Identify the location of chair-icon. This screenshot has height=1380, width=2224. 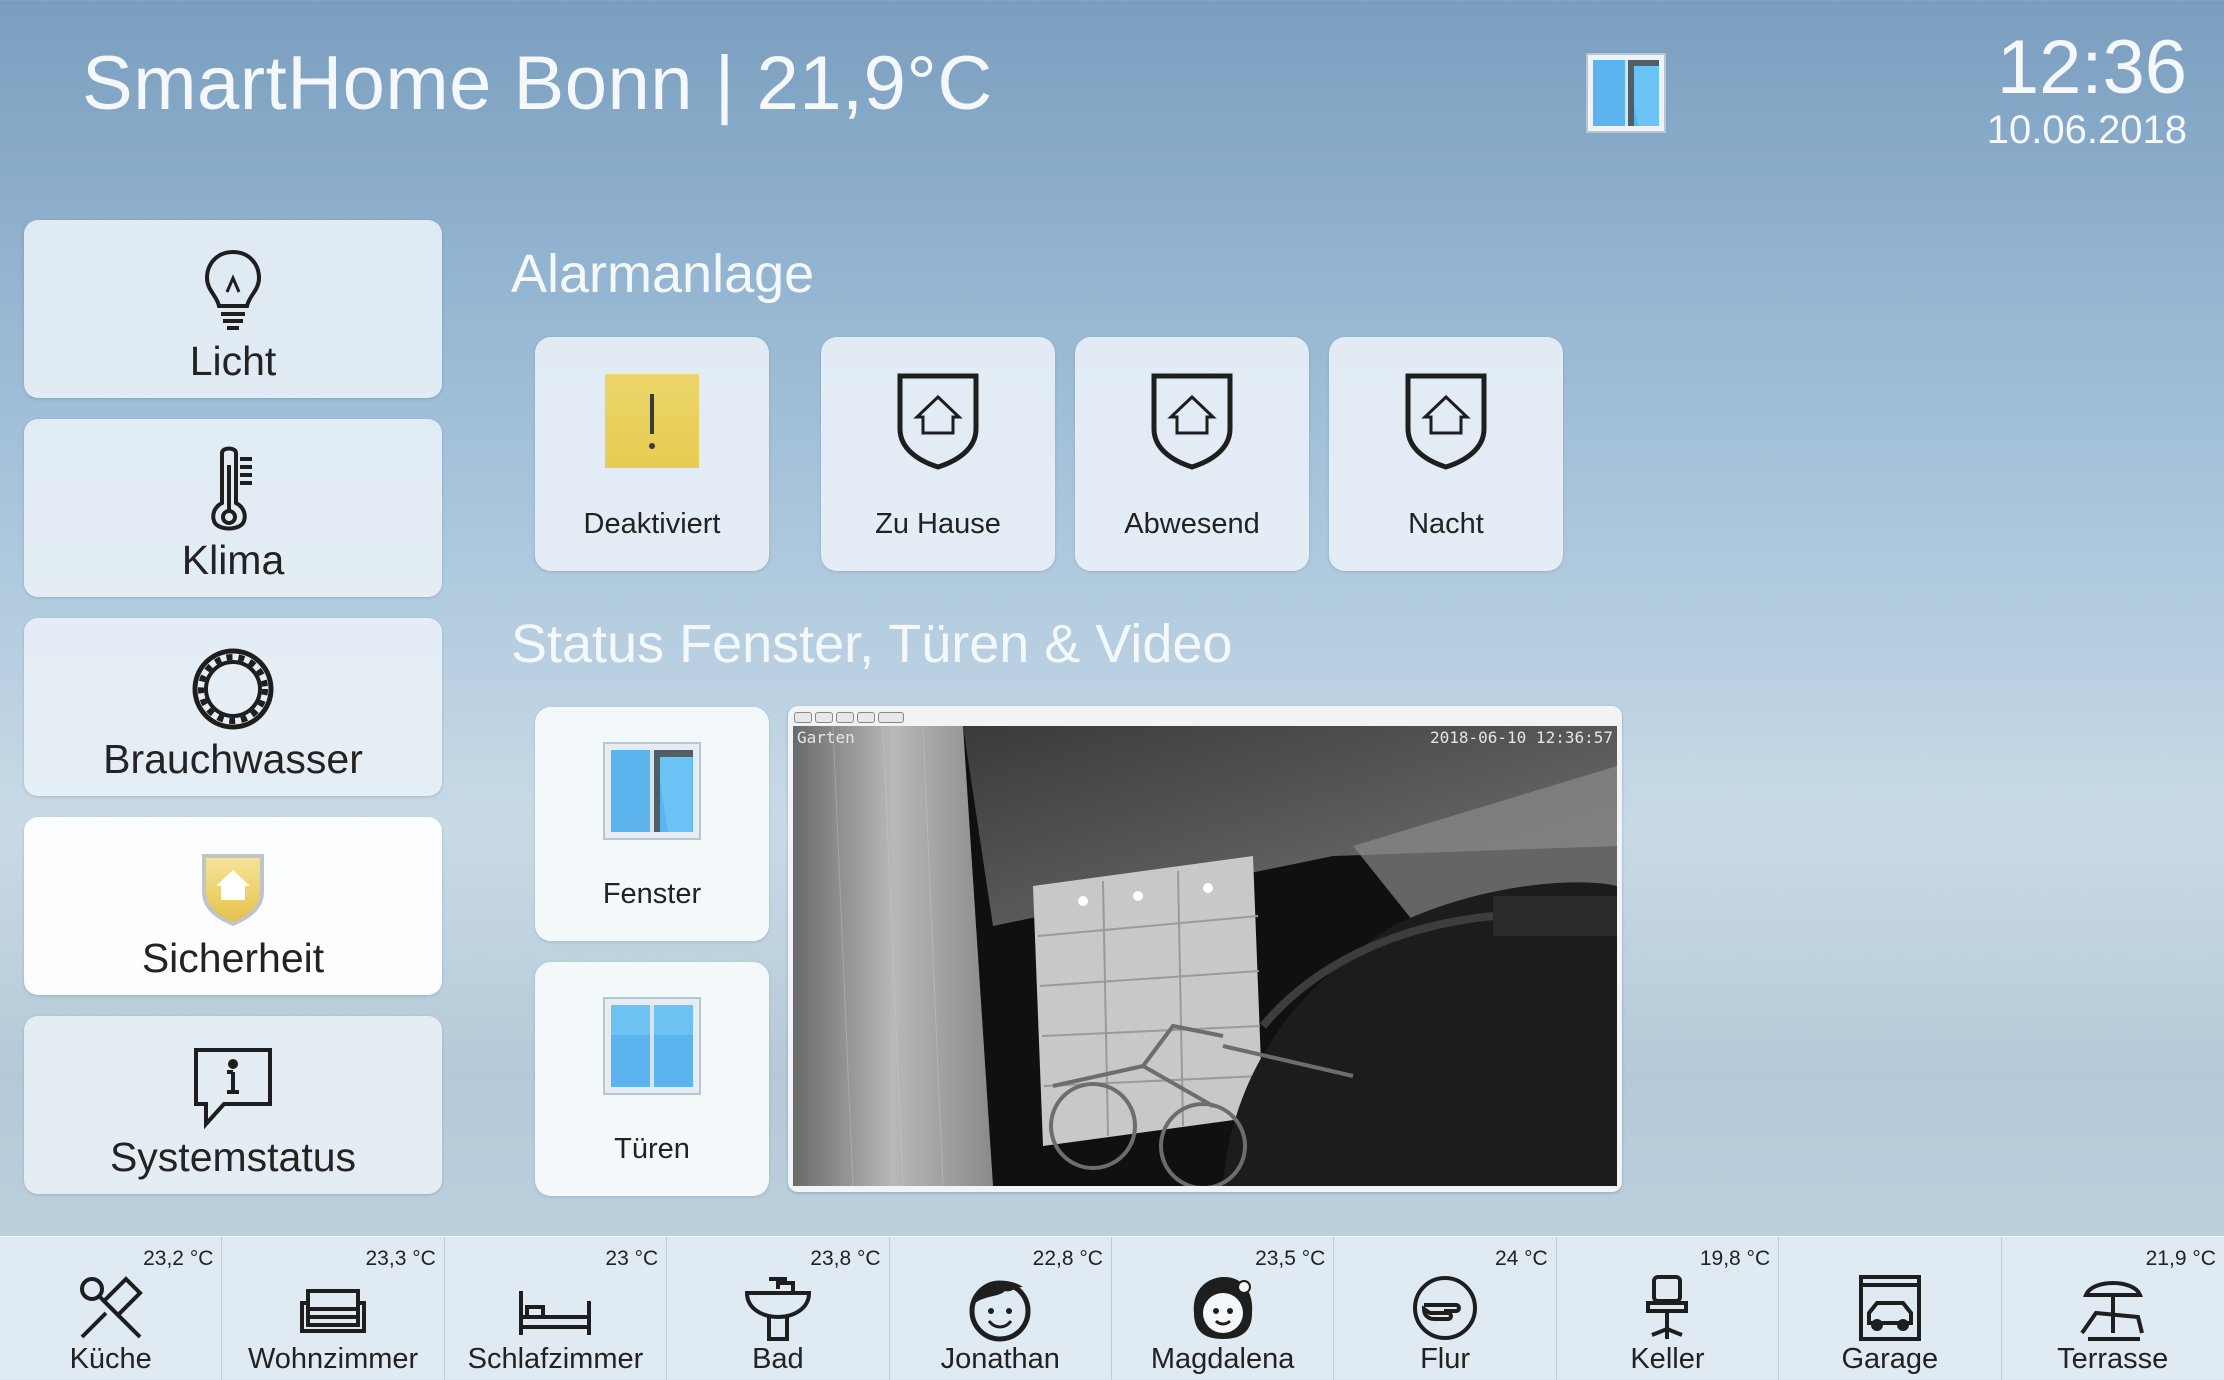
(1667, 1308).